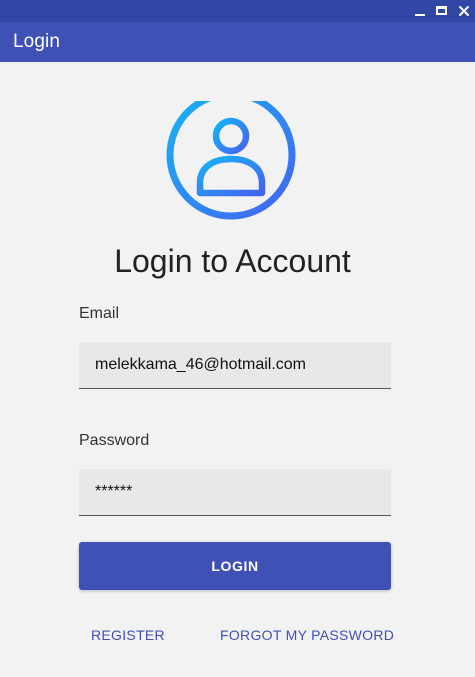 Image resolution: width=475 pixels, height=677 pixels. I want to click on app-title: Login, so click(36, 41).